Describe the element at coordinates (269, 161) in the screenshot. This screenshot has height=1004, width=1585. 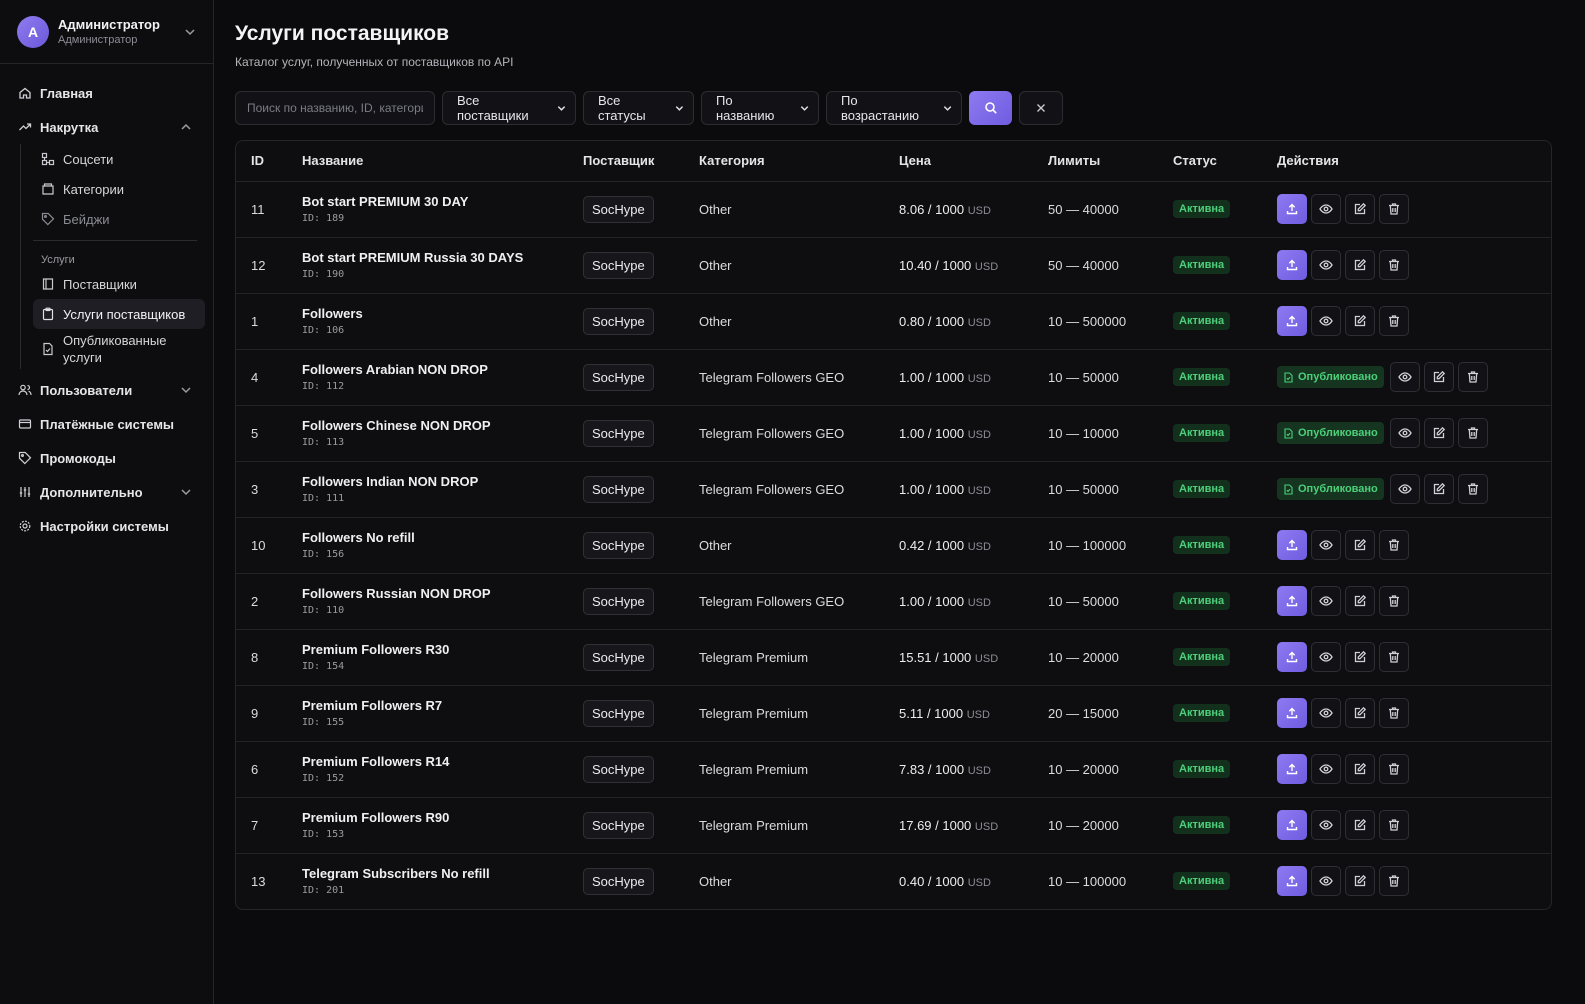
I see `column-header-id: ID` at that location.